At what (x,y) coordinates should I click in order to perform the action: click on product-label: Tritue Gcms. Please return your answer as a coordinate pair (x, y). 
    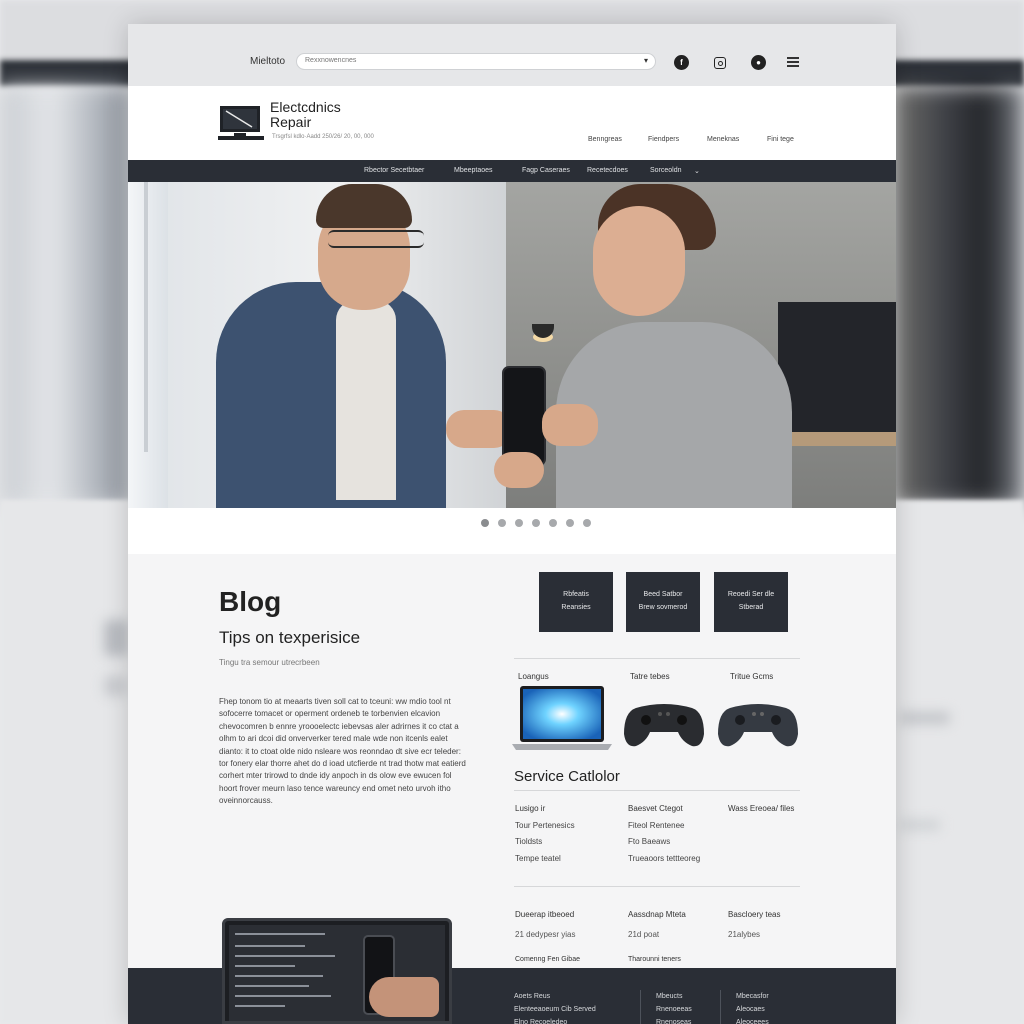
    Looking at the image, I should click on (751, 676).